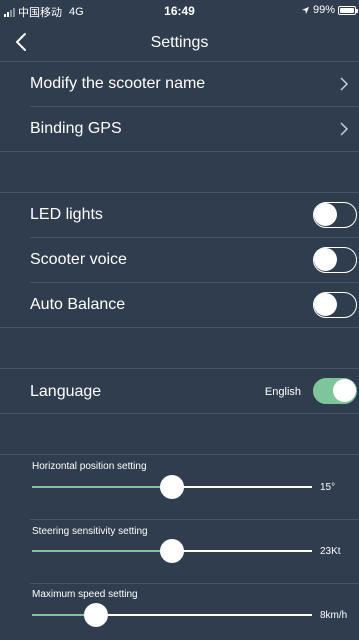 This screenshot has height=640, width=359. What do you see at coordinates (179, 10) in the screenshot?
I see `status-bar: 中国移动 4G 16:49 99%` at bounding box center [179, 10].